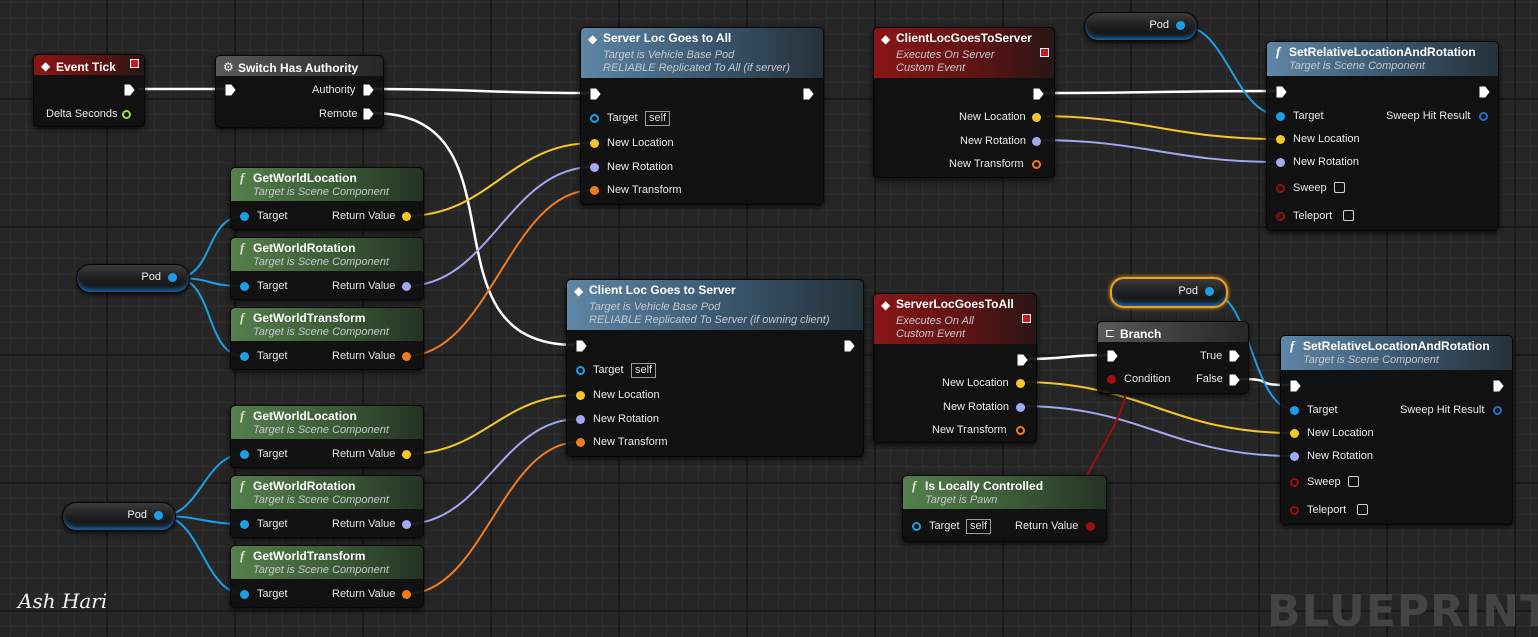  Describe the element at coordinates (126, 114) in the screenshot. I see `delta-seconds-pin` at that location.